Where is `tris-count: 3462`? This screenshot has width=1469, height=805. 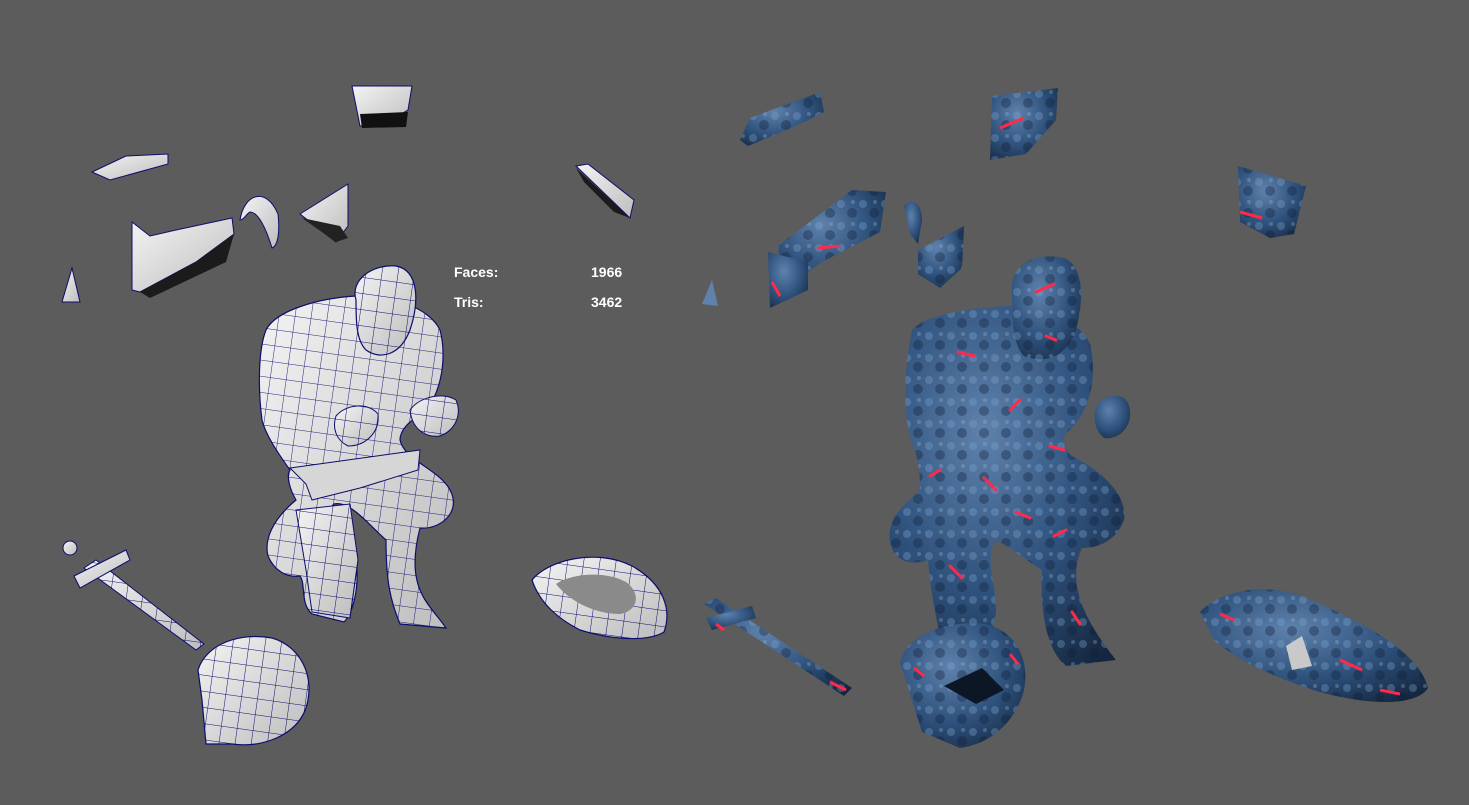 tris-count: 3462 is located at coordinates (607, 302).